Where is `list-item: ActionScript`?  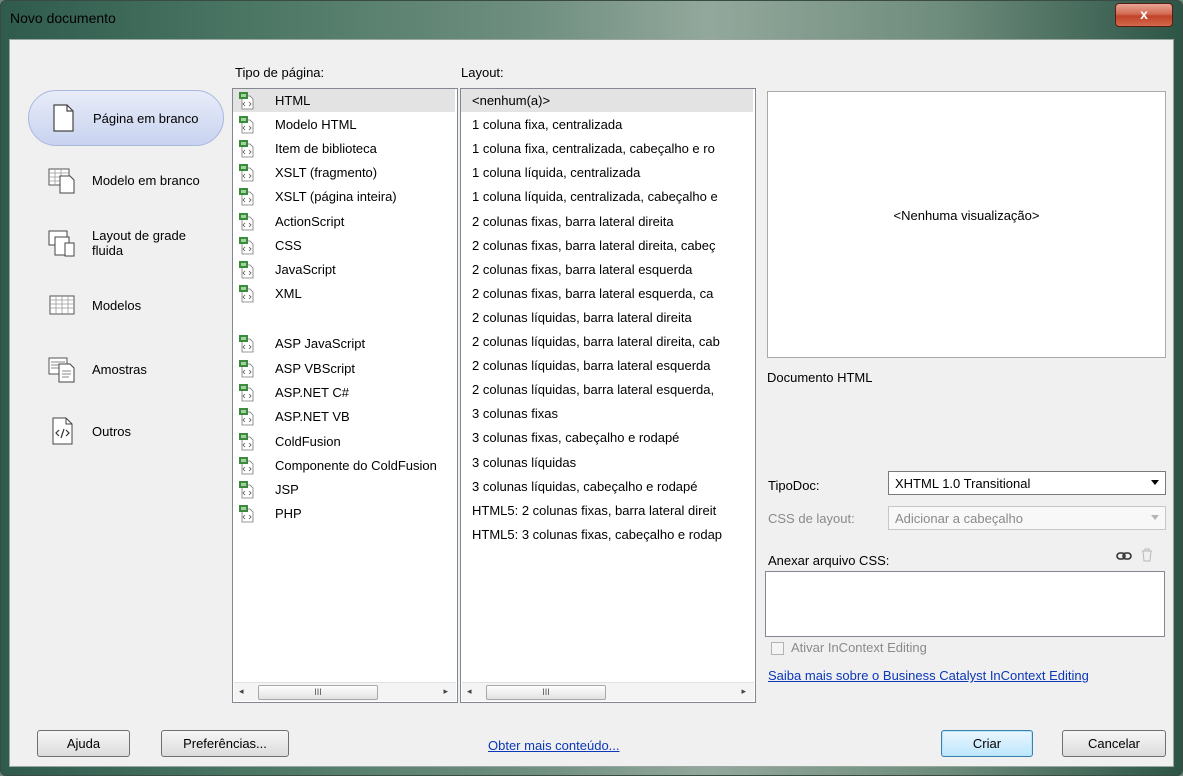
list-item: ActionScript is located at coordinates (344, 221).